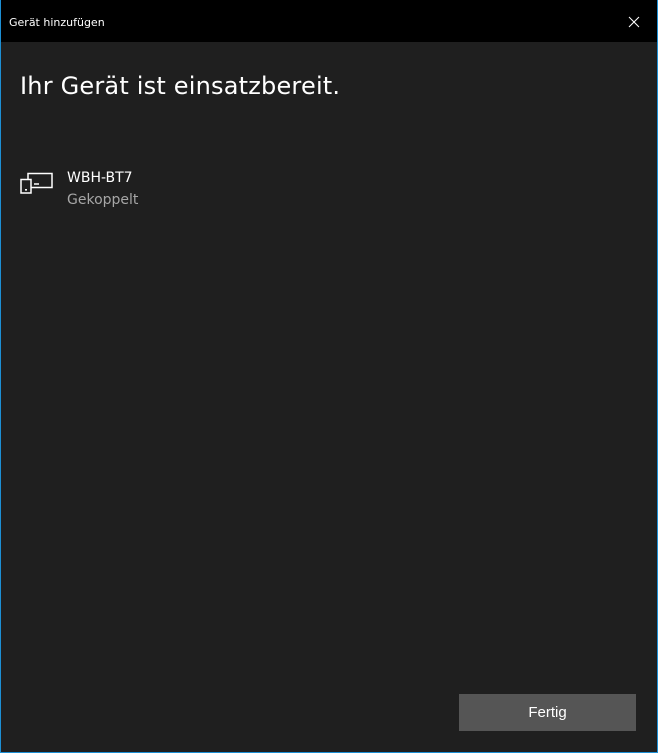 This screenshot has width=658, height=753. I want to click on done-button: Fertig, so click(547, 712).